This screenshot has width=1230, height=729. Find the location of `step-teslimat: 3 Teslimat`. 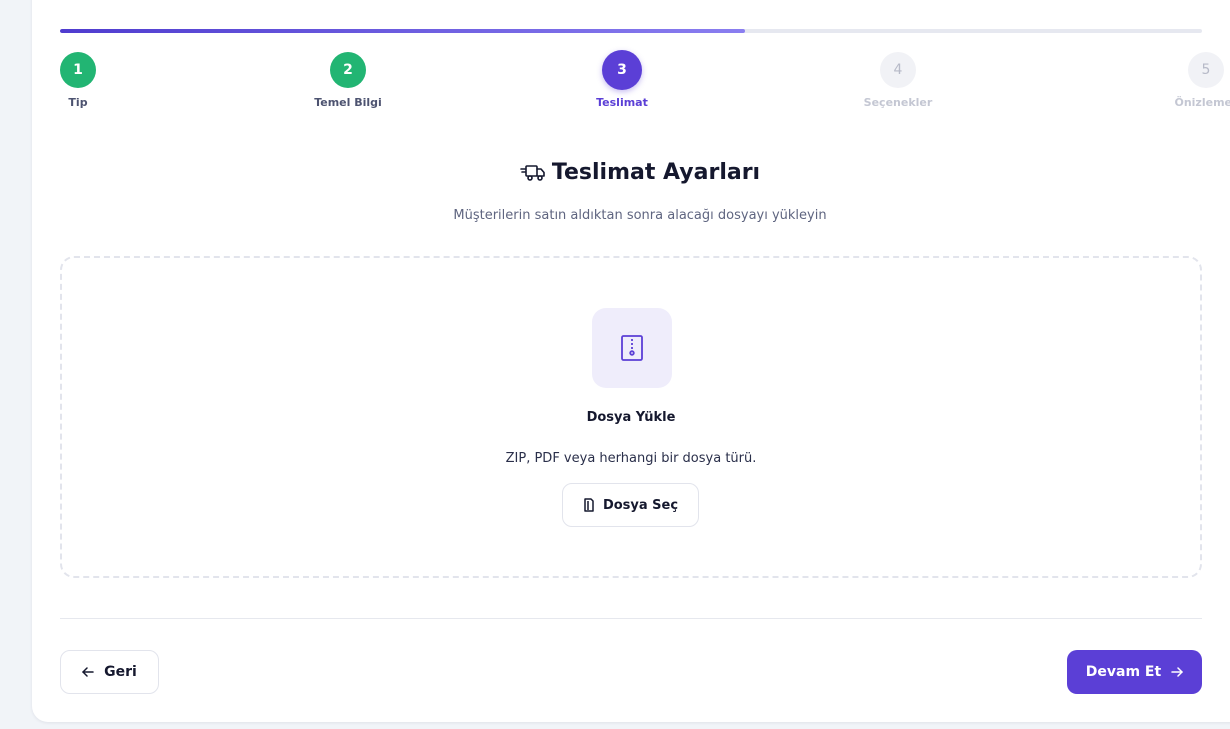

step-teslimat: 3 Teslimat is located at coordinates (622, 79).